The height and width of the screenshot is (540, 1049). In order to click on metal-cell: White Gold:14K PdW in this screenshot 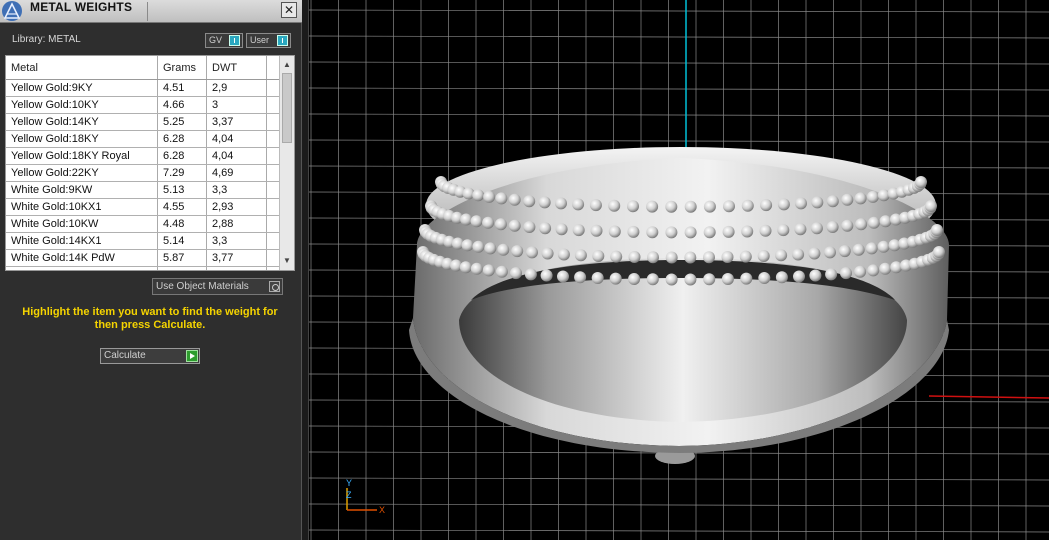, I will do `click(82, 258)`.